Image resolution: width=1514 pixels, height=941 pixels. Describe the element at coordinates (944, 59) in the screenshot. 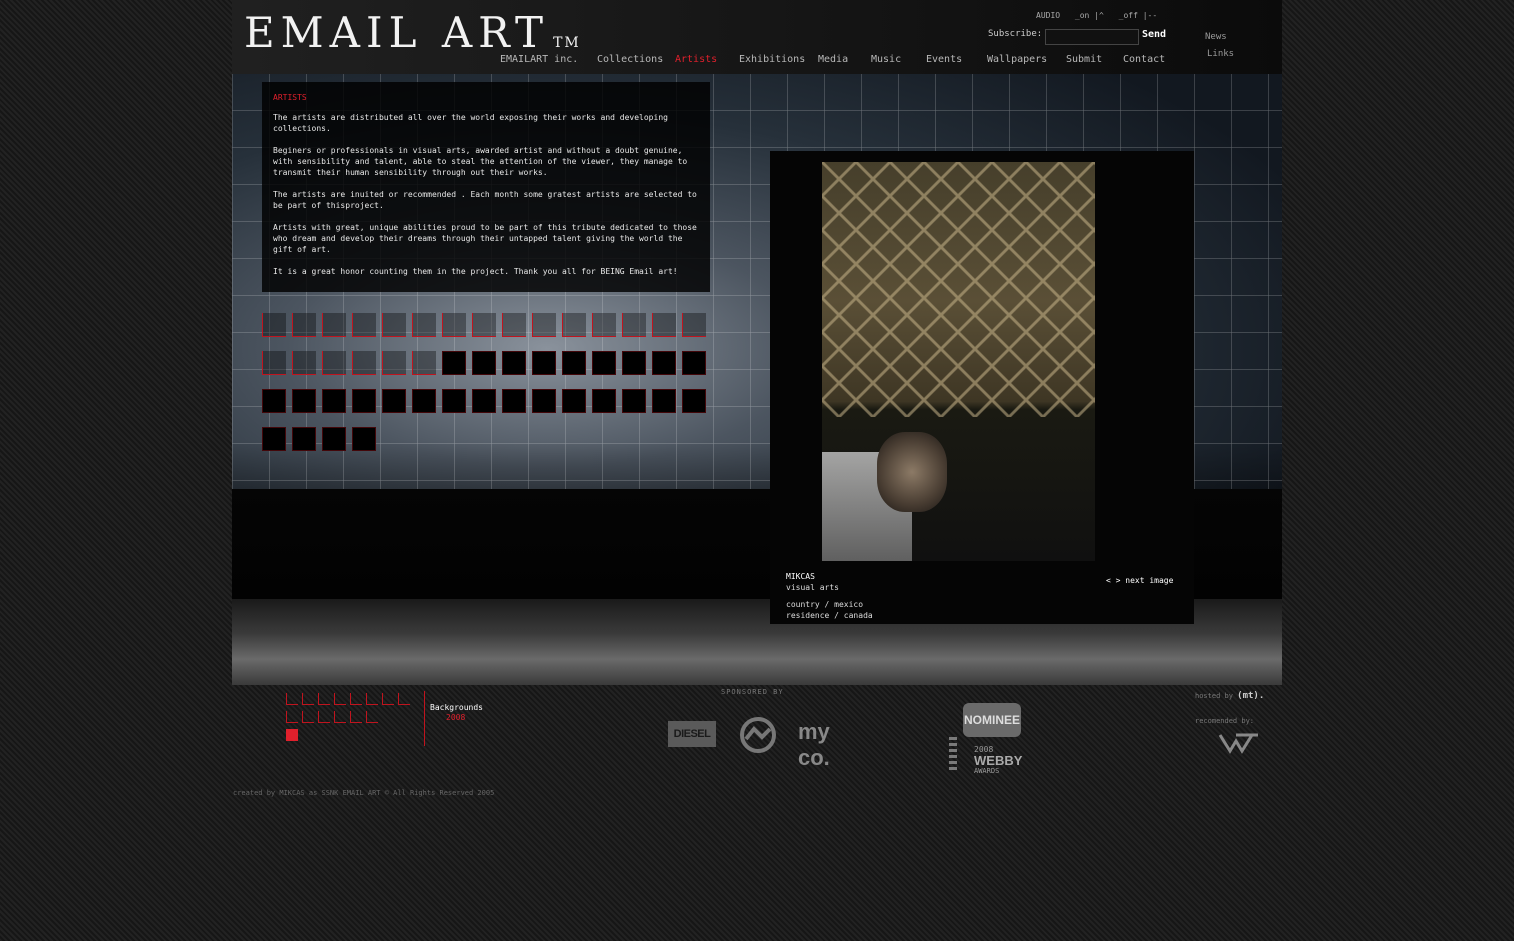

I see `nav-item-events: Events` at that location.